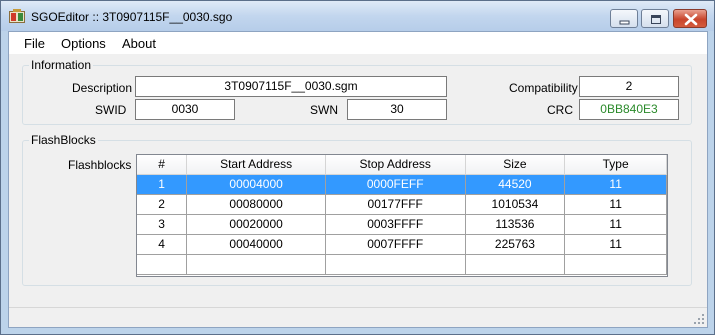 The image size is (715, 335). Describe the element at coordinates (560, 110) in the screenshot. I see `crc-label: CRC` at that location.